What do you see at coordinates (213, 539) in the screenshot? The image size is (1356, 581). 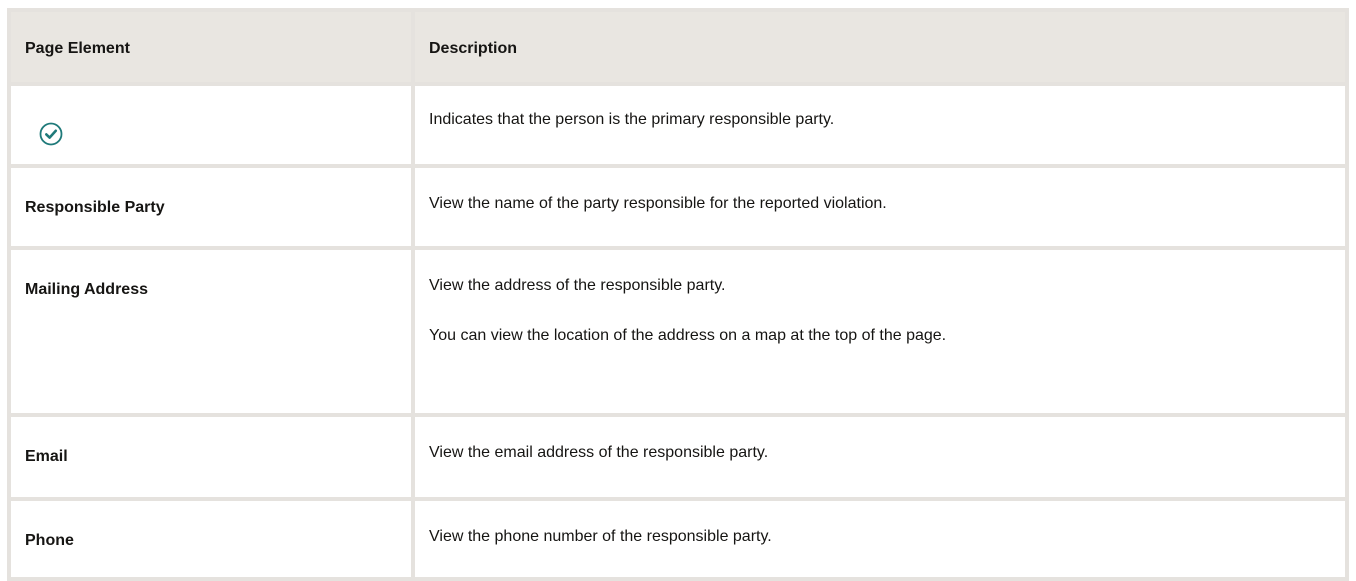 I see `page-element-label: Phone` at bounding box center [213, 539].